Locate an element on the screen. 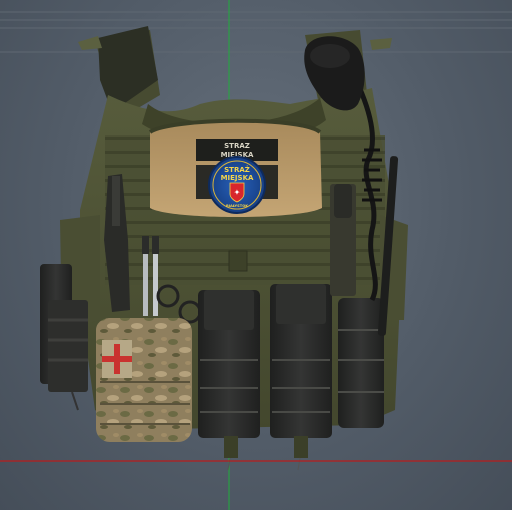 Image resolution: width=512 pixels, height=510 pixels. viewport-grid is located at coordinates (256, 32).